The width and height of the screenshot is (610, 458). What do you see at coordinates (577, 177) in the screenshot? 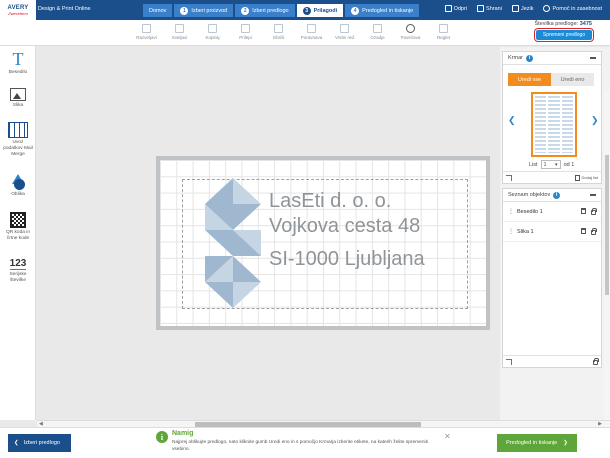
I see `add-page-icon` at bounding box center [577, 177].